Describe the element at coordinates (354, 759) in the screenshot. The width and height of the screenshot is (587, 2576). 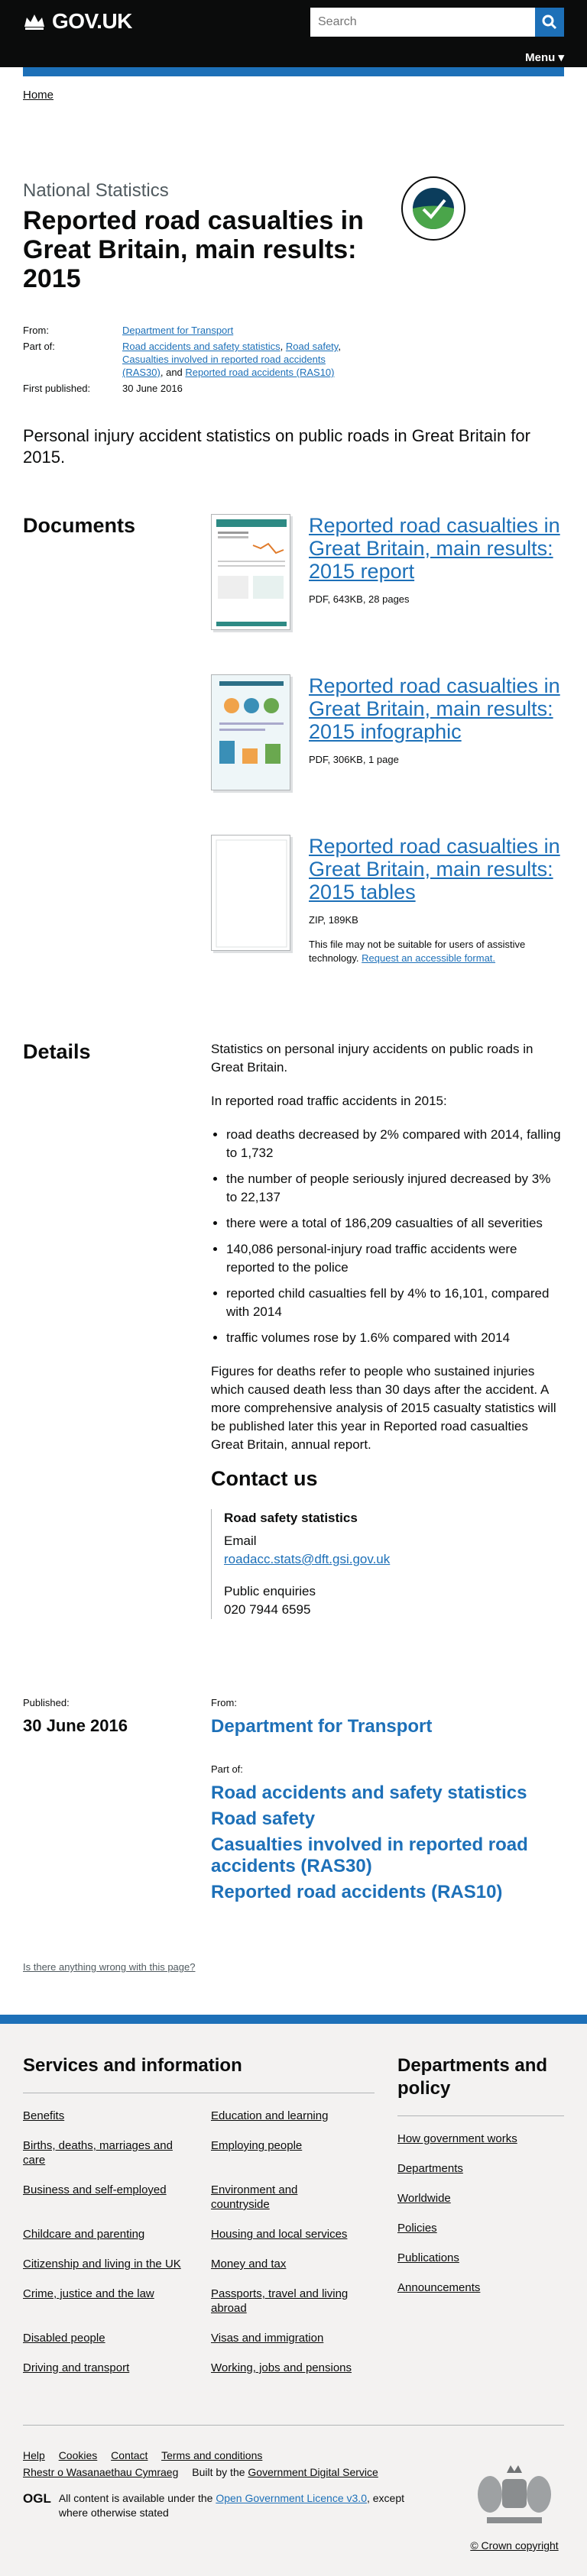
I see `document-meta: PDF, 306KB, 1 page` at that location.